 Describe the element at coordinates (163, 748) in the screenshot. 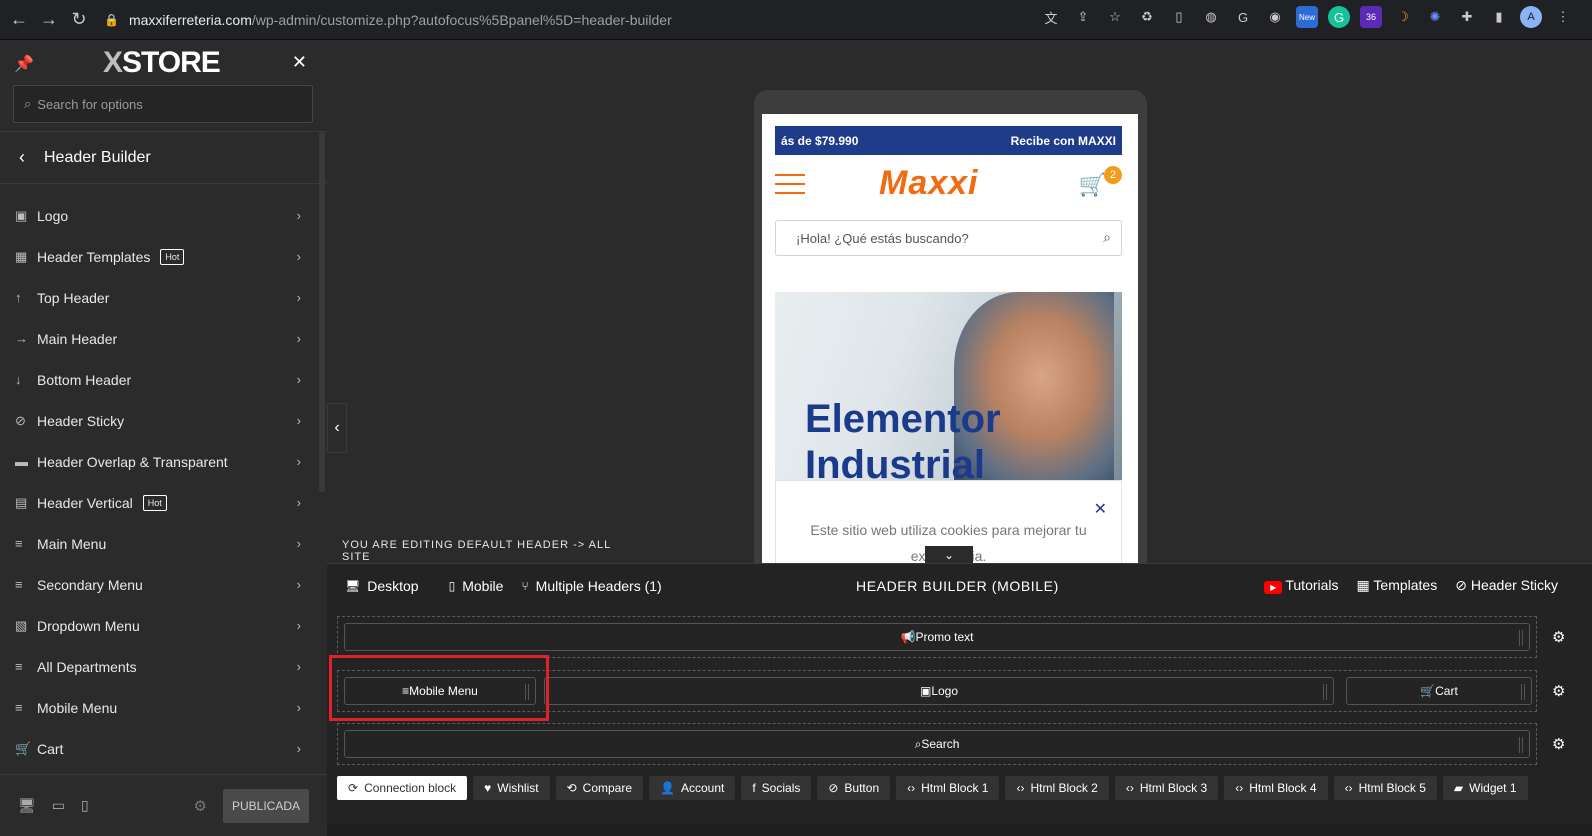

I see `sidebar-item-cart: 🛒 Cart ›` at that location.